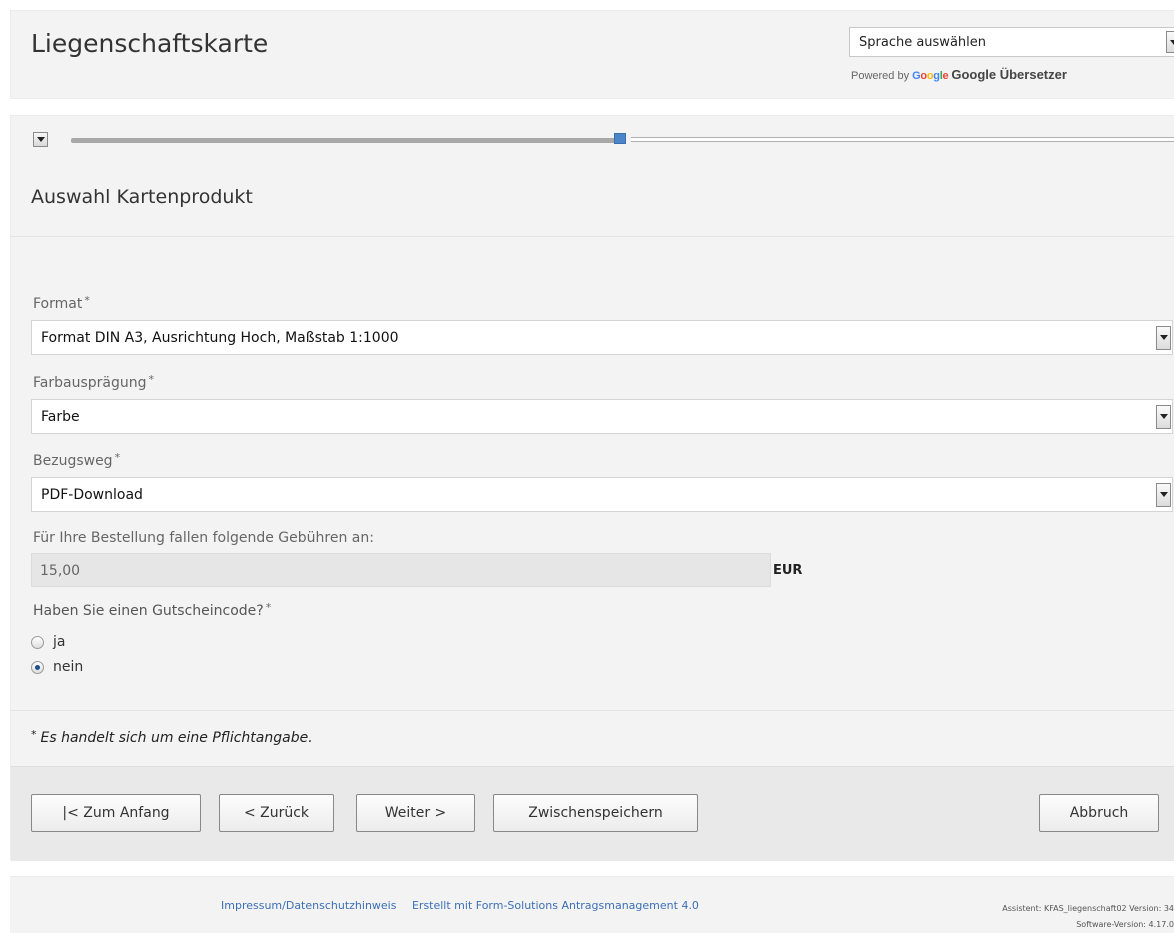 This screenshot has width=1174, height=933. What do you see at coordinates (59, 642) in the screenshot?
I see `voucher-option-yes-label: ja` at bounding box center [59, 642].